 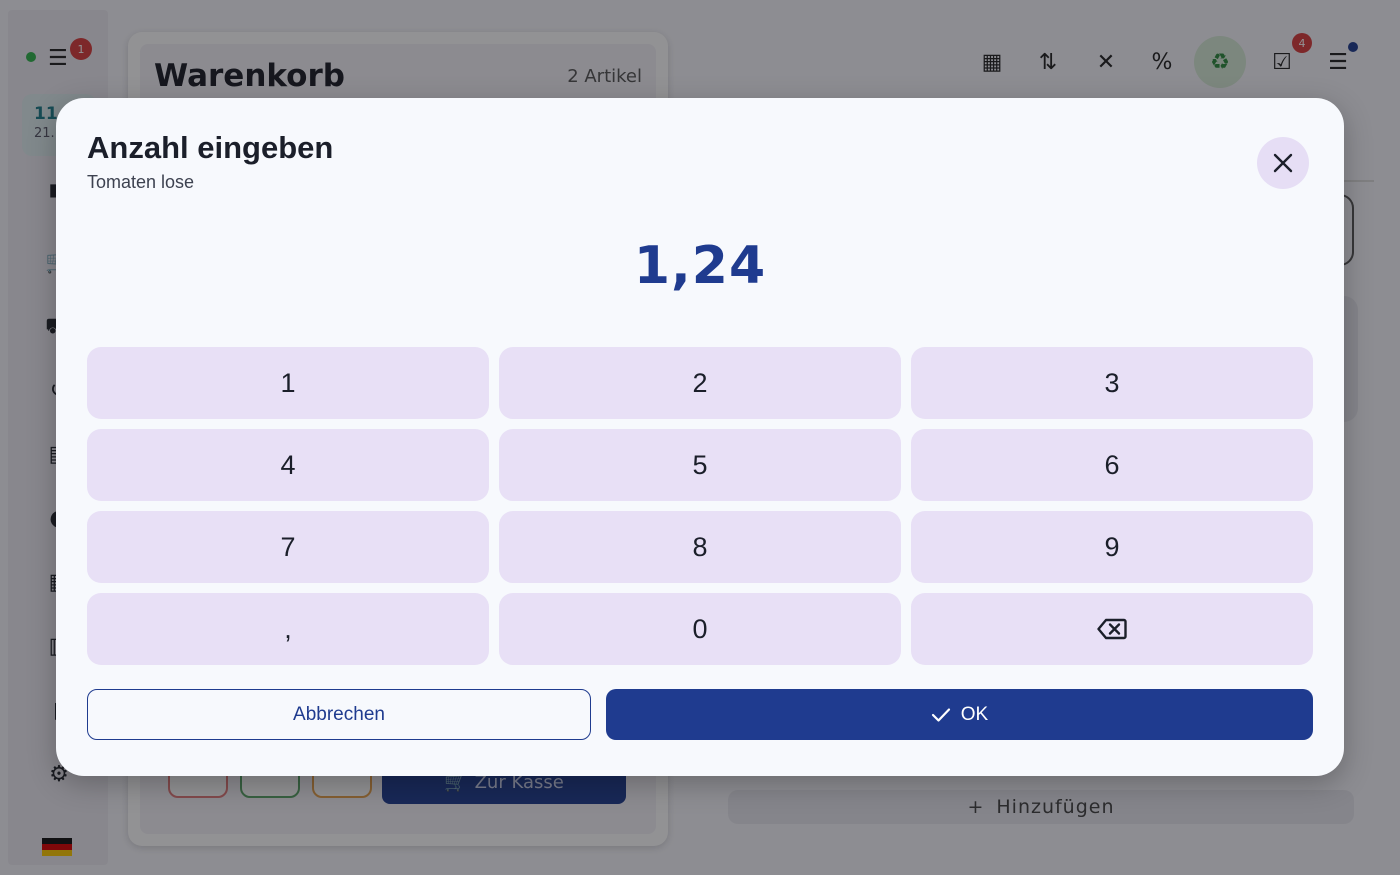 I want to click on key-1: 1, so click(x=288, y=383).